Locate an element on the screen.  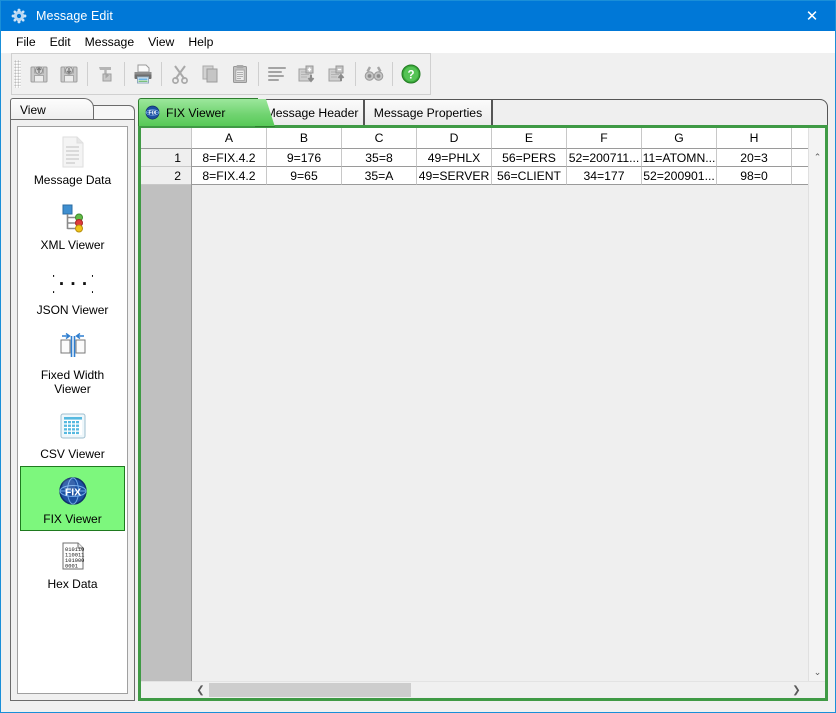
menu-item-view: View is located at coordinates (161, 42).